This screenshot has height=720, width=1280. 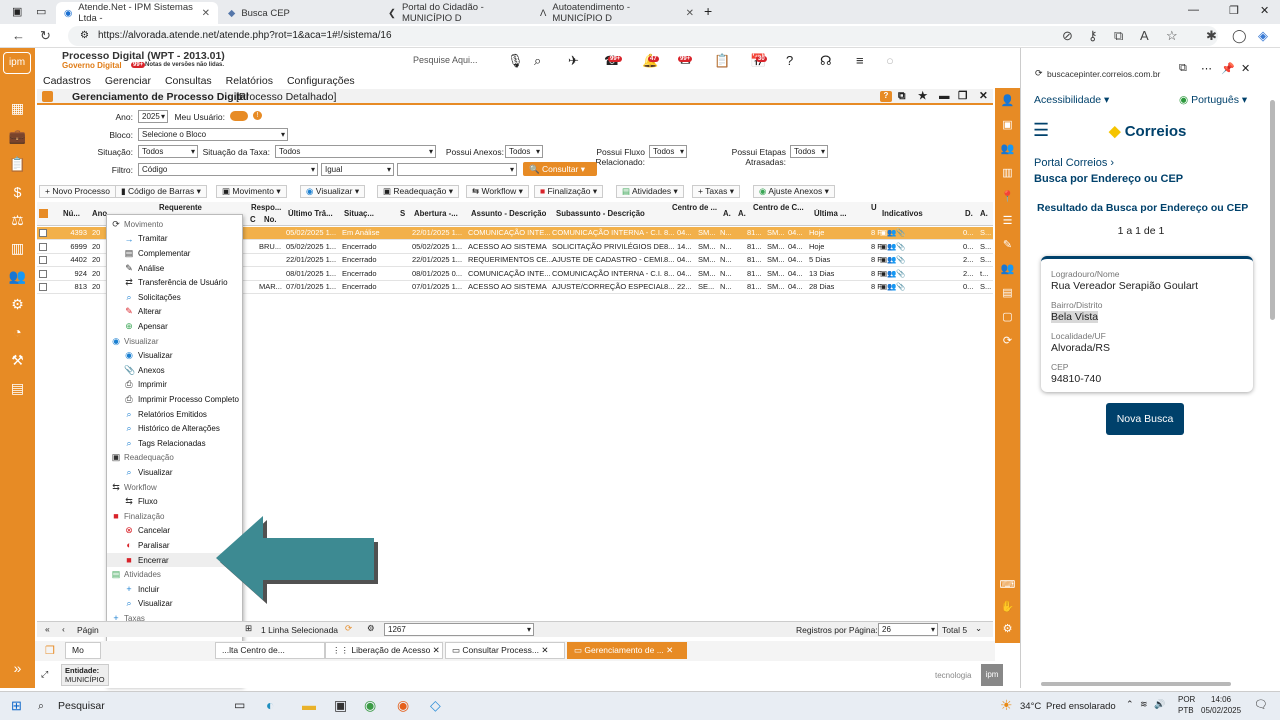 I want to click on support-icon: ☊, so click(x=826, y=61).